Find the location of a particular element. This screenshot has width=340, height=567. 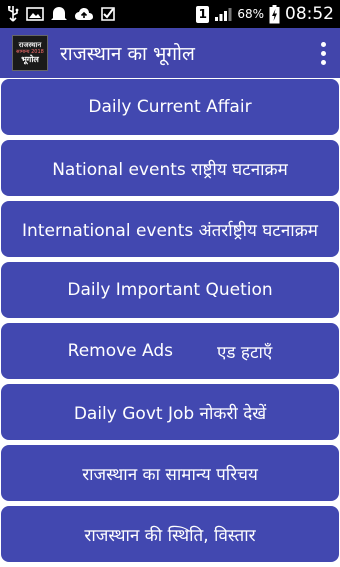

menu-button-label: Daily Important Quetion is located at coordinates (170, 290).